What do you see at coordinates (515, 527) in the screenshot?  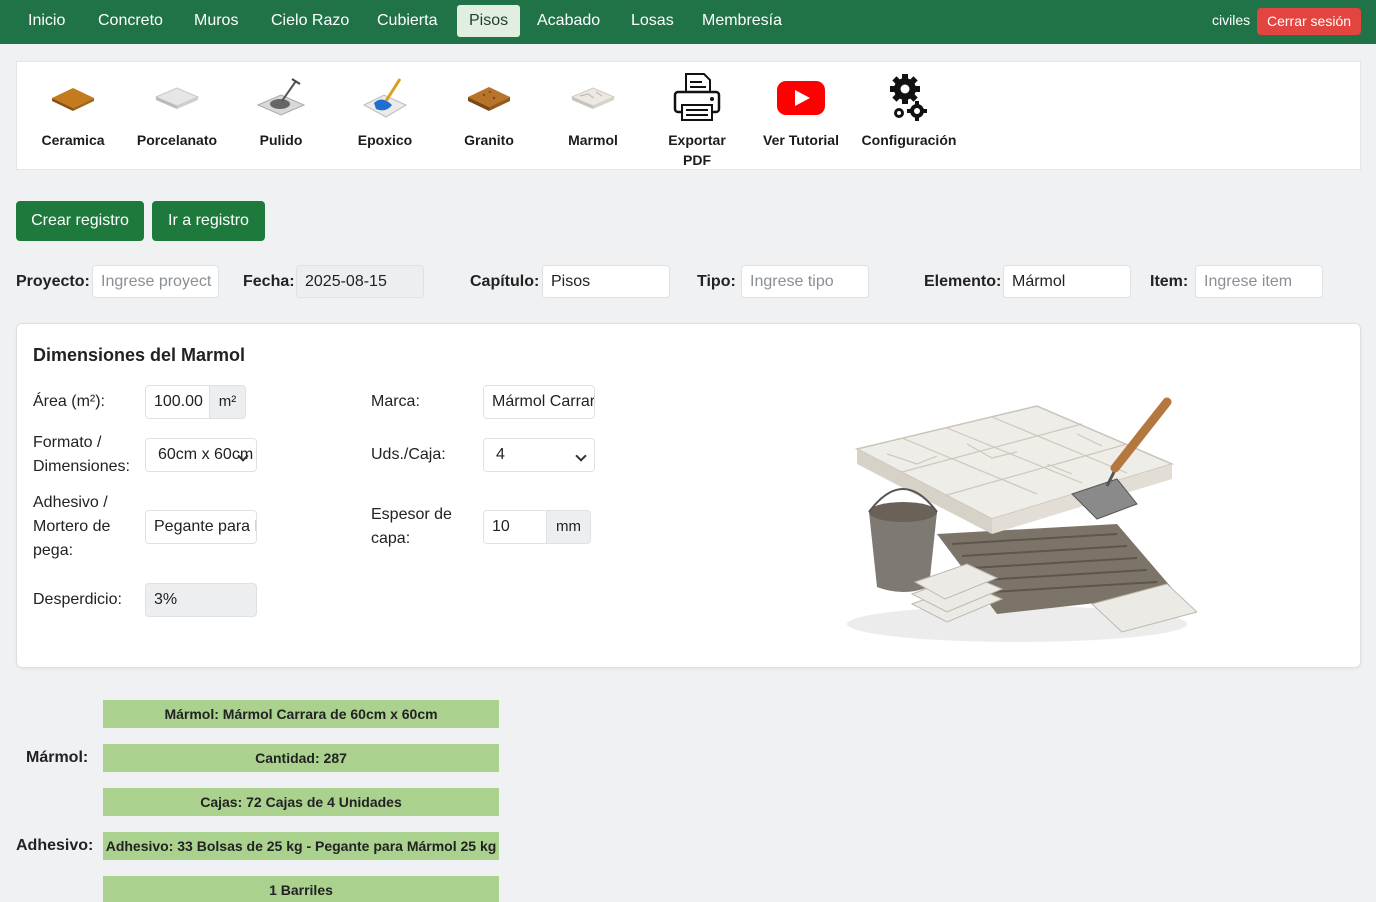 I see `espesor-input: 10` at bounding box center [515, 527].